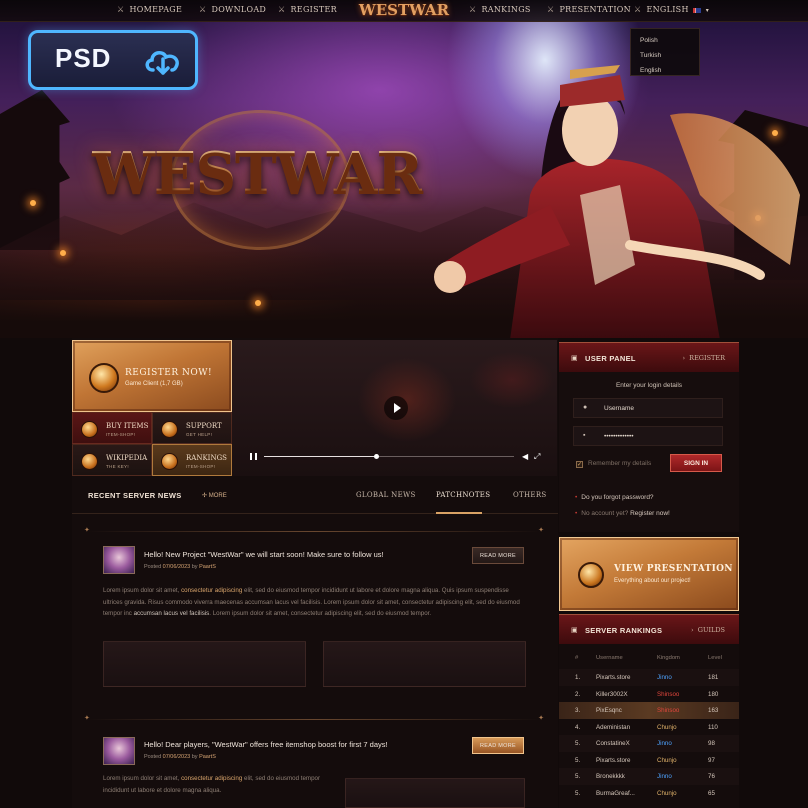 The image size is (808, 808). Describe the element at coordinates (574, 358) in the screenshot. I see `lock-icon: ▣` at that location.